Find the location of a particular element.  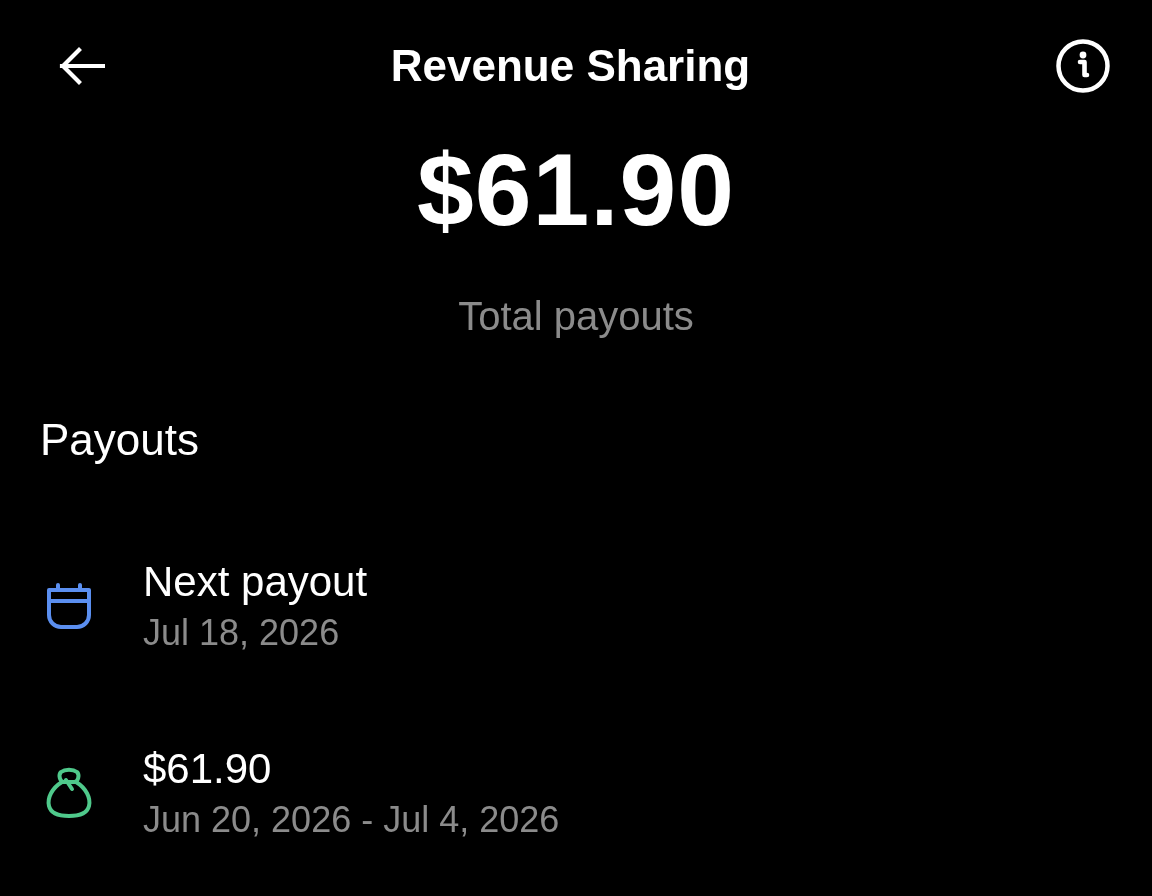

info-button is located at coordinates (1083, 66).